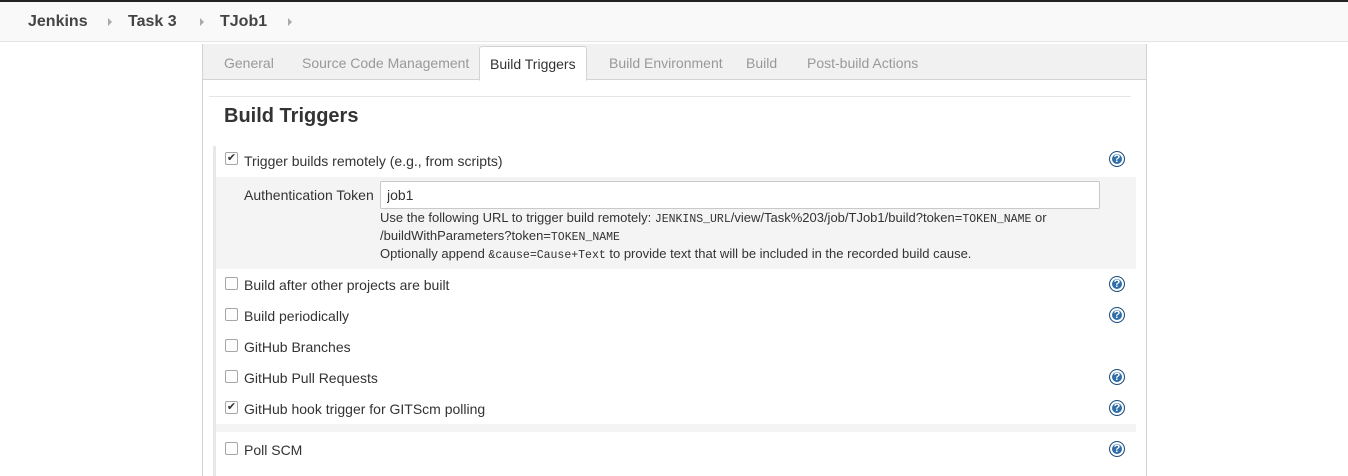 This screenshot has width=1348, height=476. What do you see at coordinates (846, 217) in the screenshot?
I see `help-text: /view/Task%203/job/TJob1/build?token=` at bounding box center [846, 217].